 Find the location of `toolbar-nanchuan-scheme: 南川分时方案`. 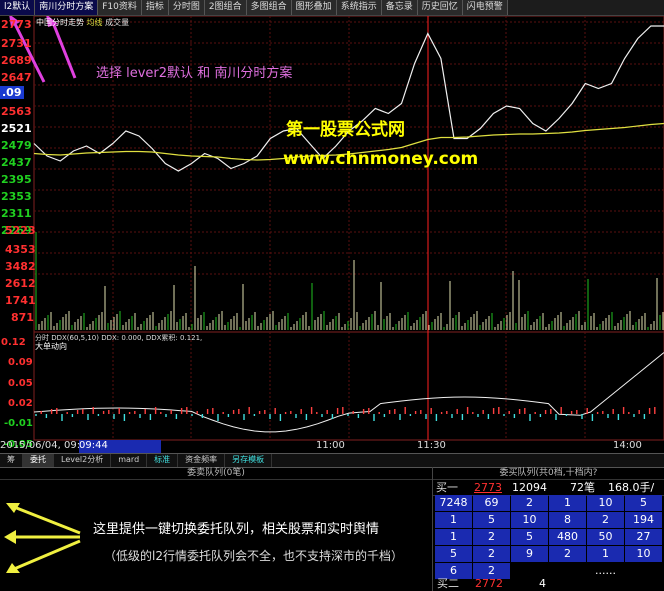

toolbar-nanchuan-scheme: 南川分时方案 is located at coordinates (67, 7).